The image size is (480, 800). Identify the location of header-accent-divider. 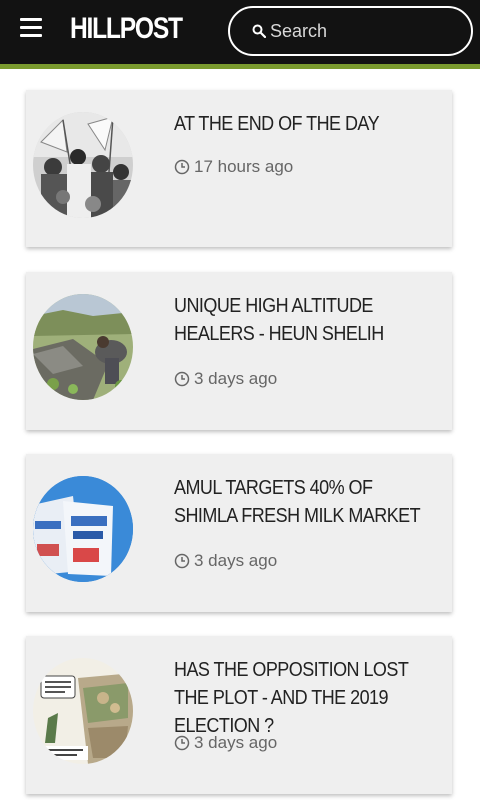
(240, 66).